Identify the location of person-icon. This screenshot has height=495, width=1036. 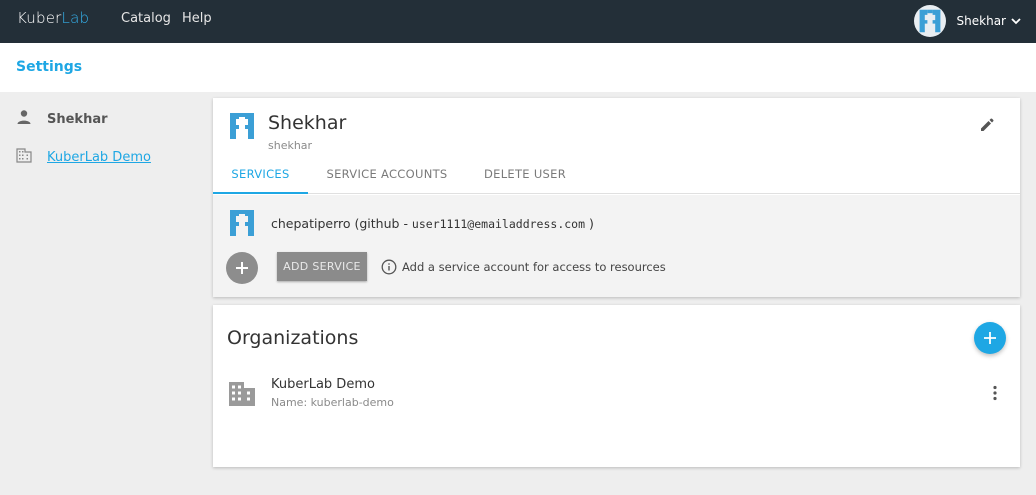
(24, 119).